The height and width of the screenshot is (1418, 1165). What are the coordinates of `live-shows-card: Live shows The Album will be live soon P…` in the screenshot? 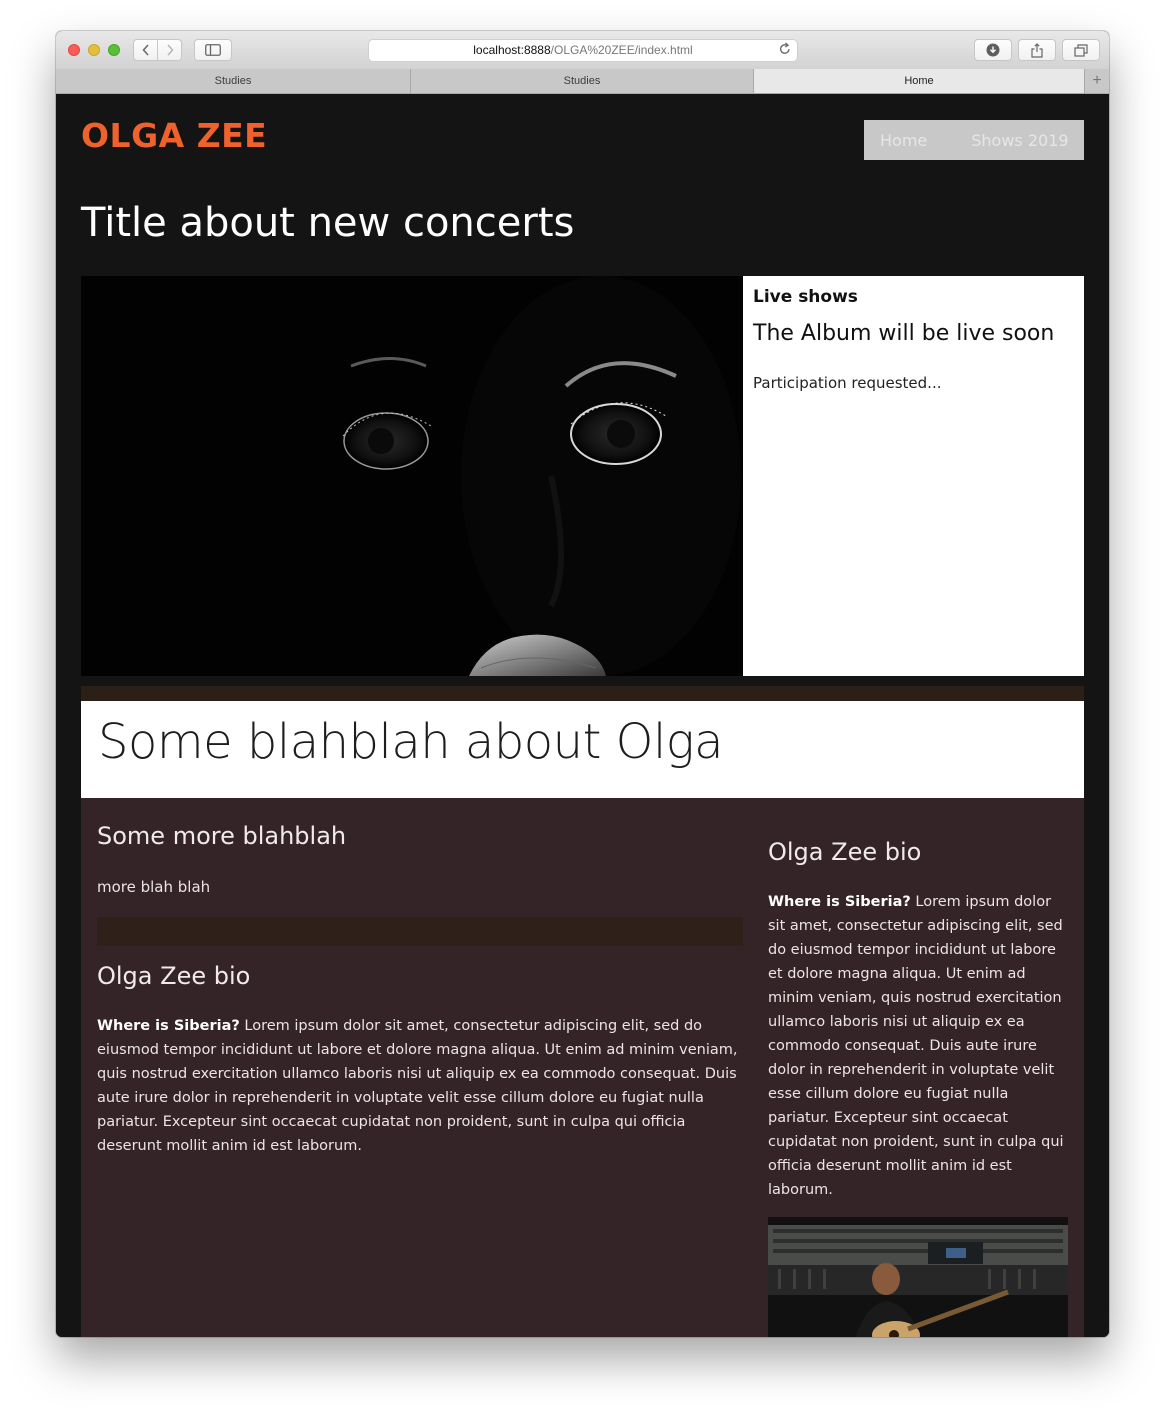 It's located at (913, 476).